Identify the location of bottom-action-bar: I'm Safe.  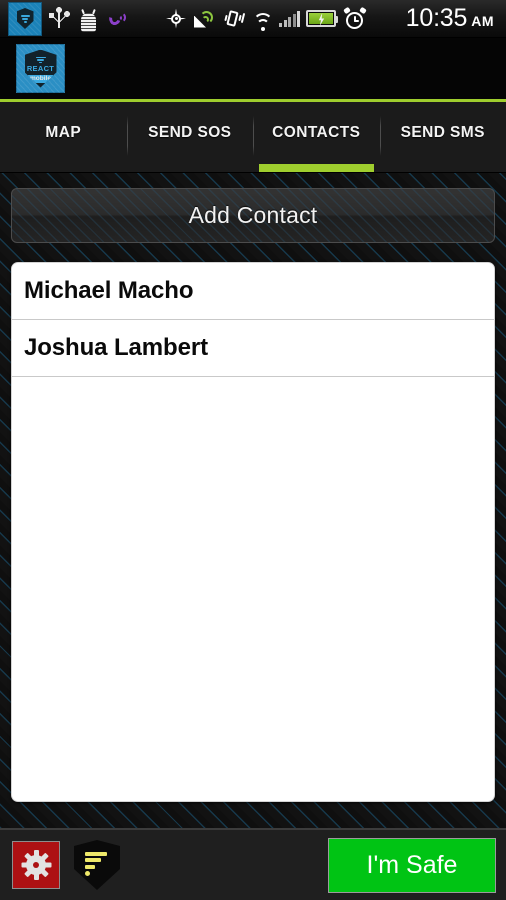
(253, 864).